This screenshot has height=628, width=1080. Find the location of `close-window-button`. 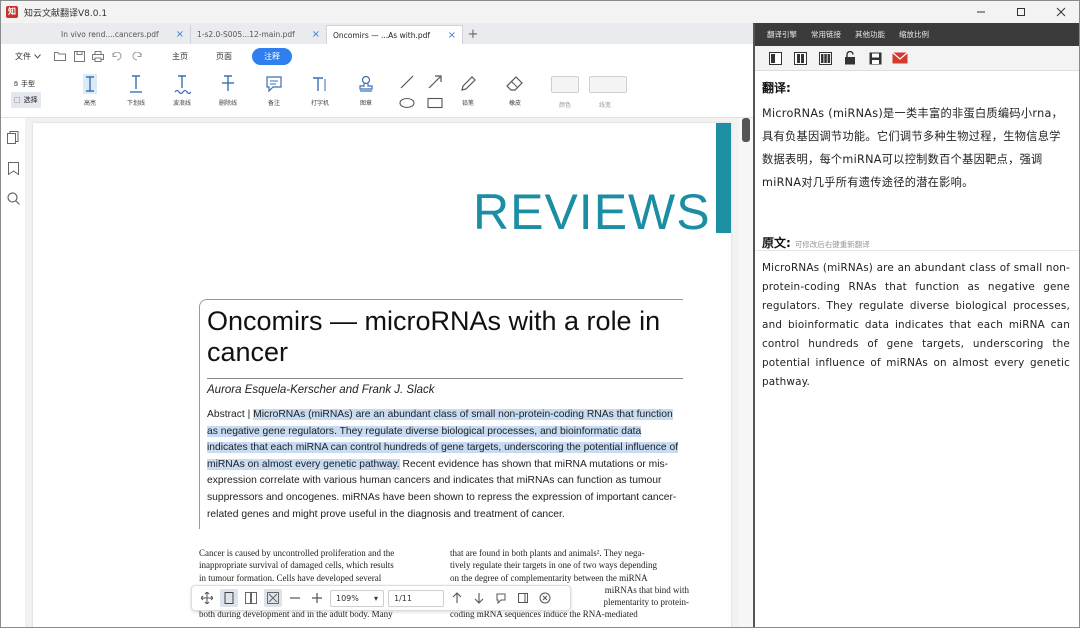

close-window-button is located at coordinates (1060, 12).